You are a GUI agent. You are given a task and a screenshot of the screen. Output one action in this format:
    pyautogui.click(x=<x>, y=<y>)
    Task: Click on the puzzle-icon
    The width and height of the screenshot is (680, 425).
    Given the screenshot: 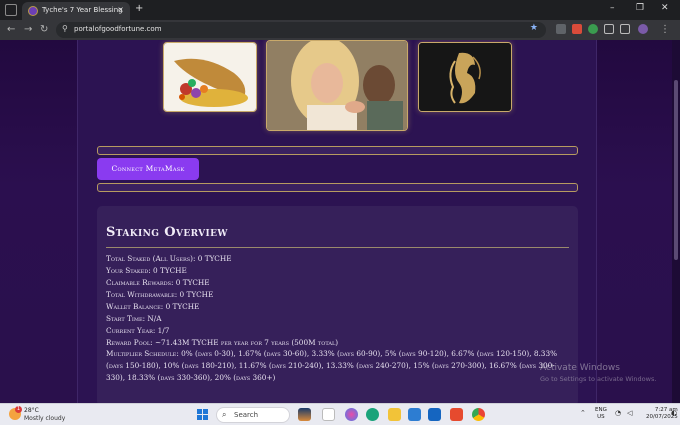 What is the action you would take?
    pyautogui.click(x=609, y=29)
    